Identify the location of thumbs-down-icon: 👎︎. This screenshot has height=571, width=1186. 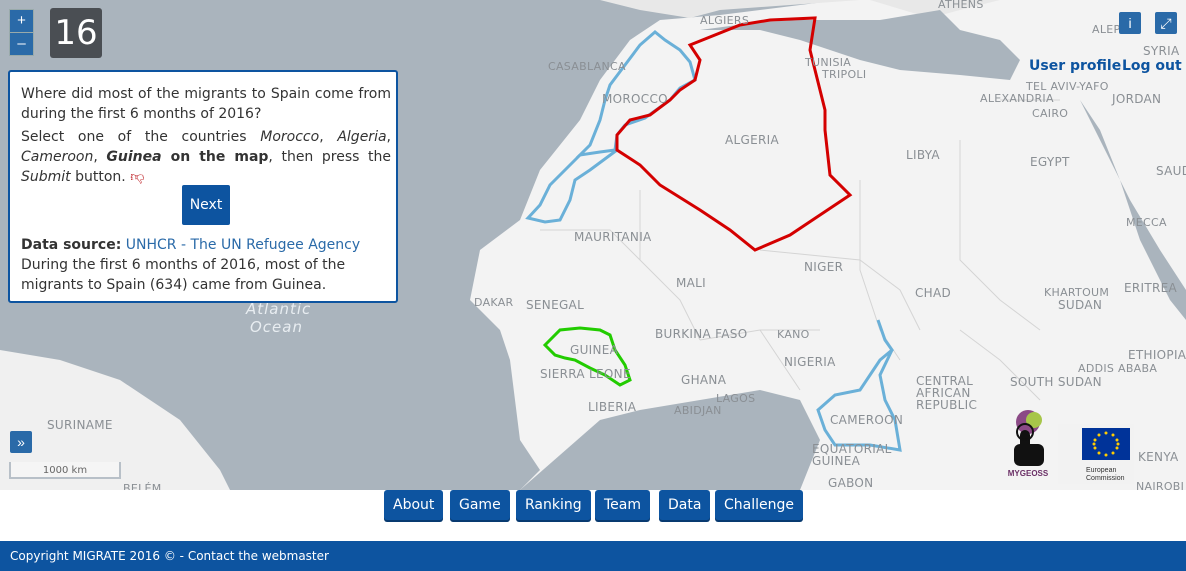
(137, 177).